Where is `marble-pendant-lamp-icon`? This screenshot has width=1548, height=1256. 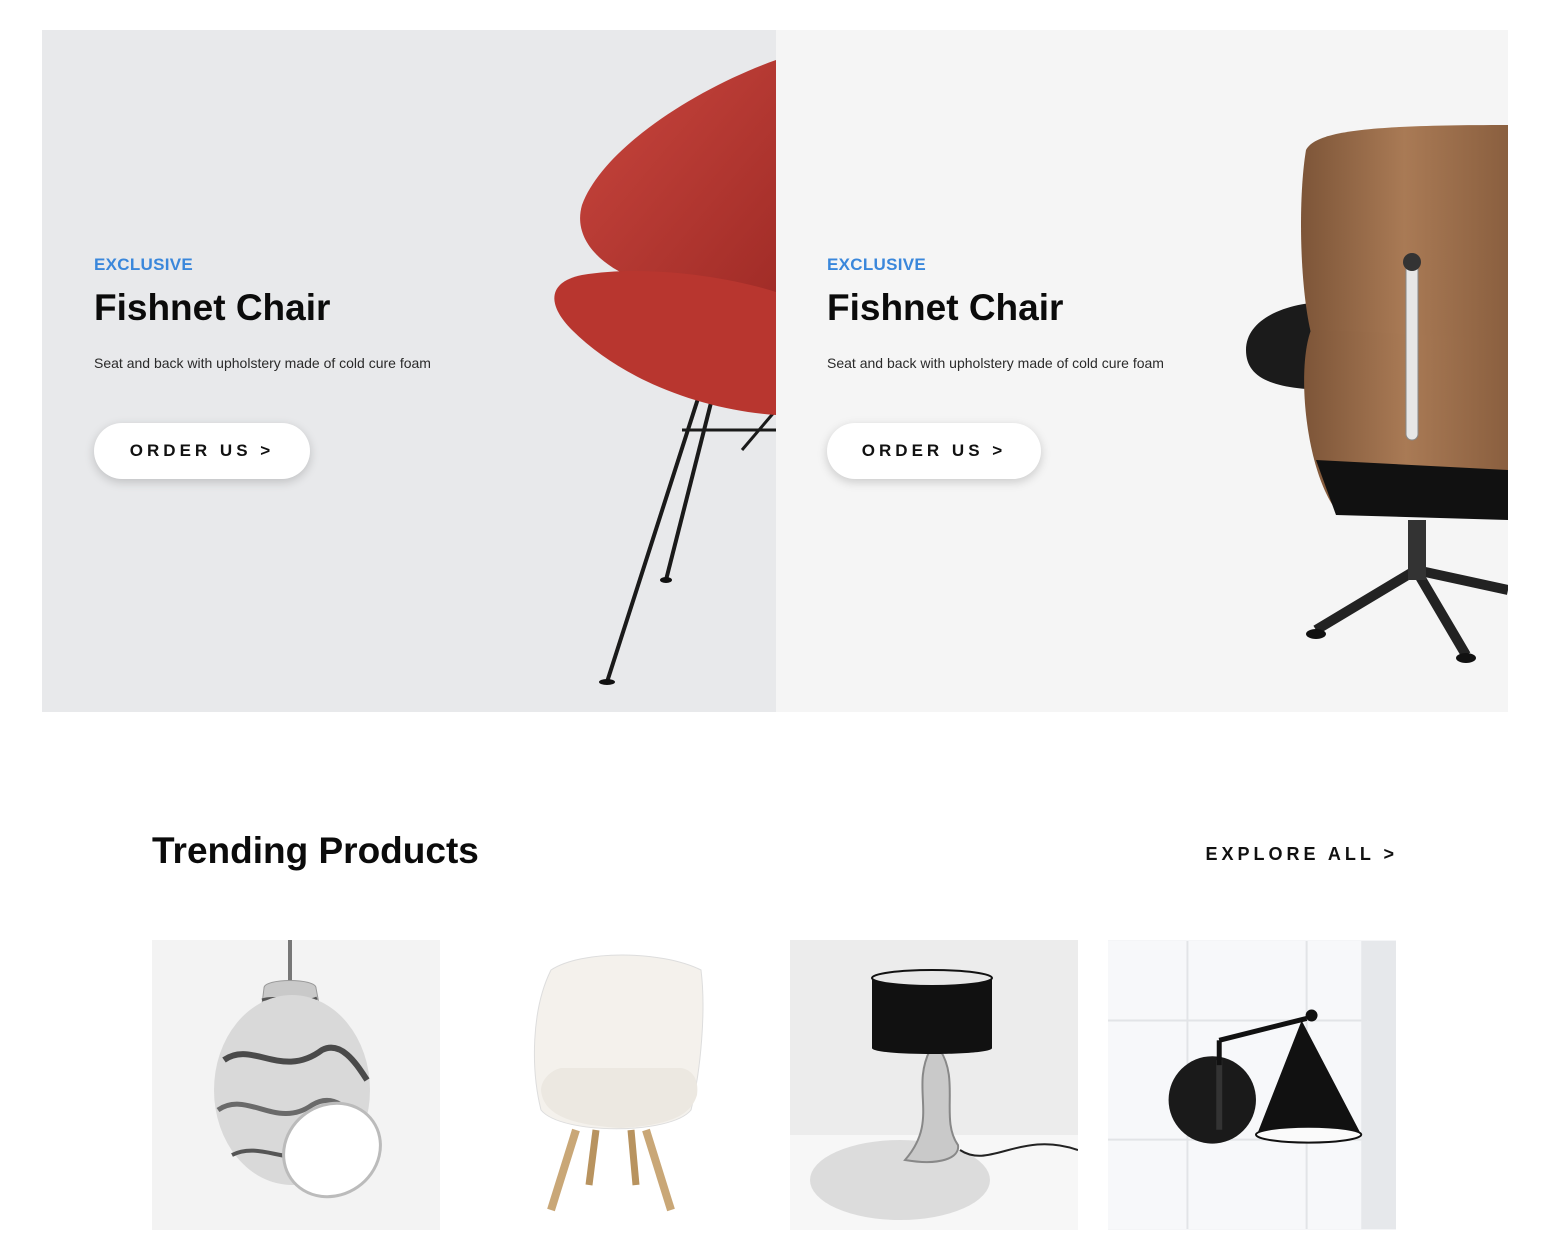
marble-pendant-lamp-icon is located at coordinates (296, 1085).